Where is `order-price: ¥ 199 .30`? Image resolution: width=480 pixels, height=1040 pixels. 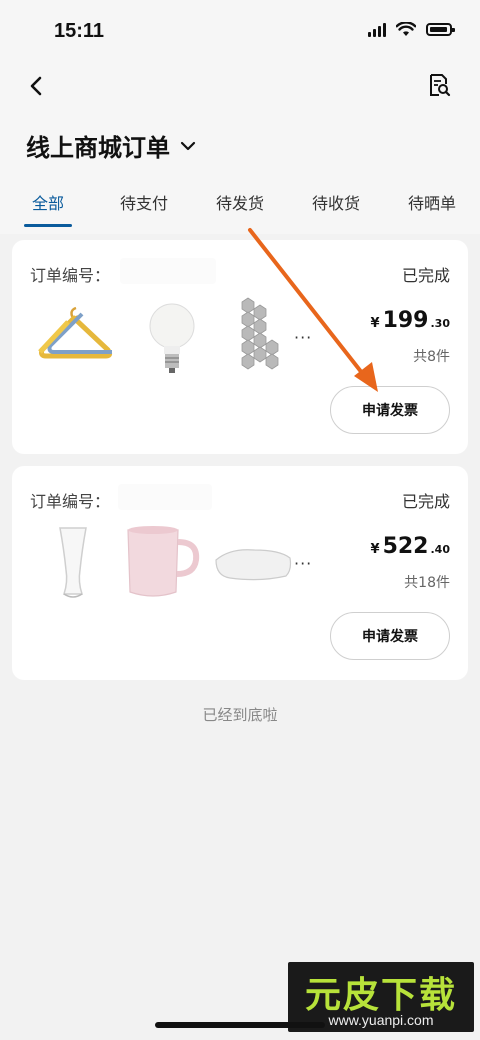
order-price: ¥ 199 .30 is located at coordinates (410, 320).